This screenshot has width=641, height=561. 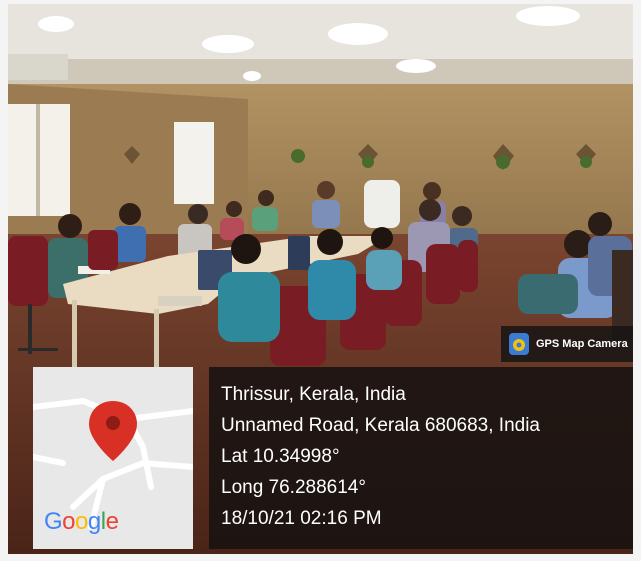 I want to click on map-thumbnail: Google, so click(x=113, y=458).